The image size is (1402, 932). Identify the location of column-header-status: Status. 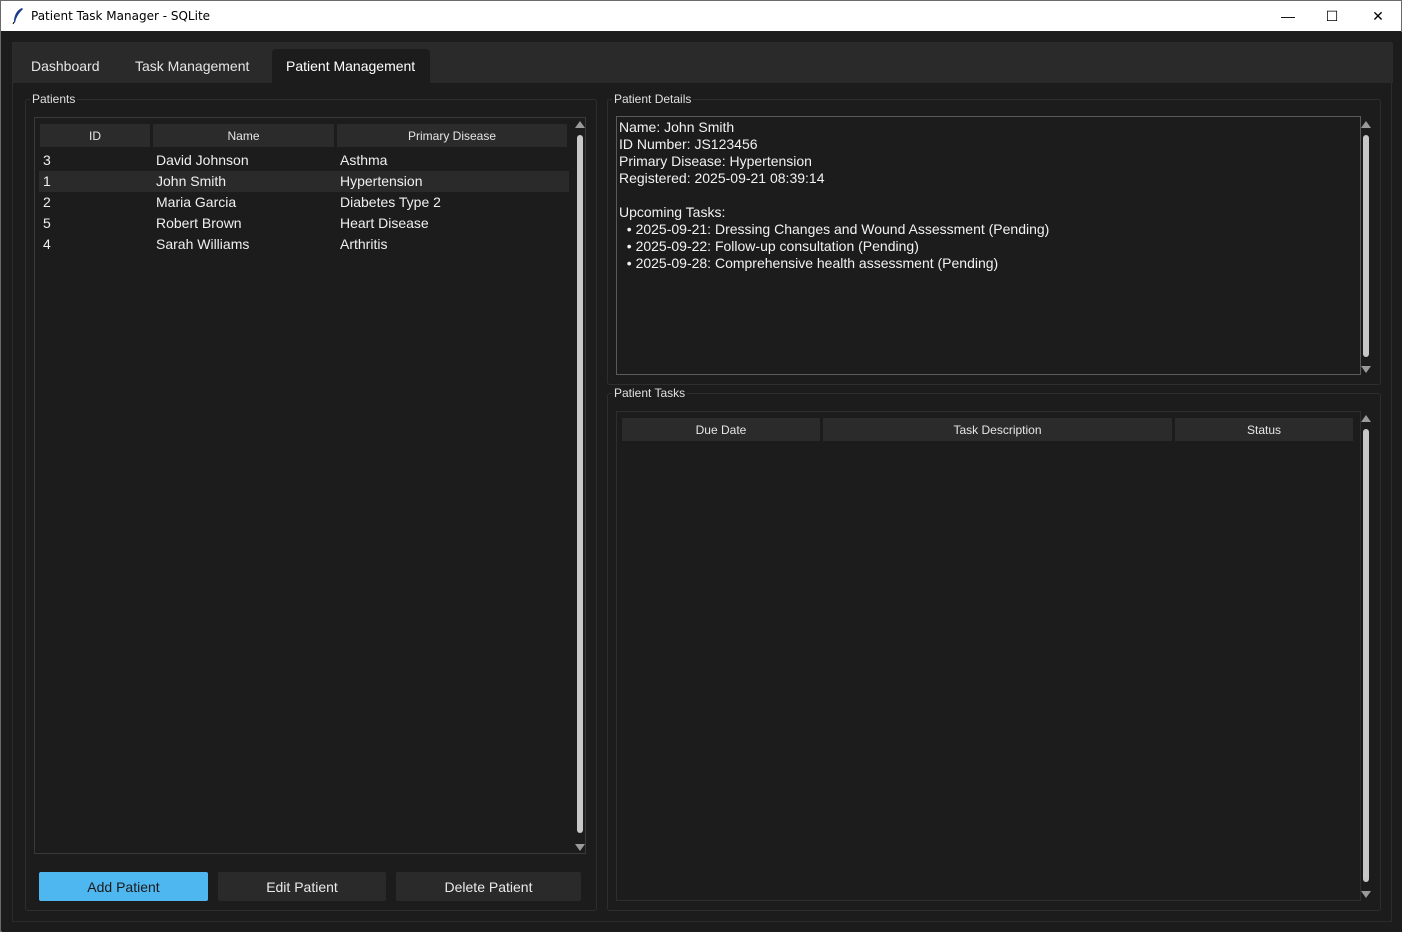
(1264, 429).